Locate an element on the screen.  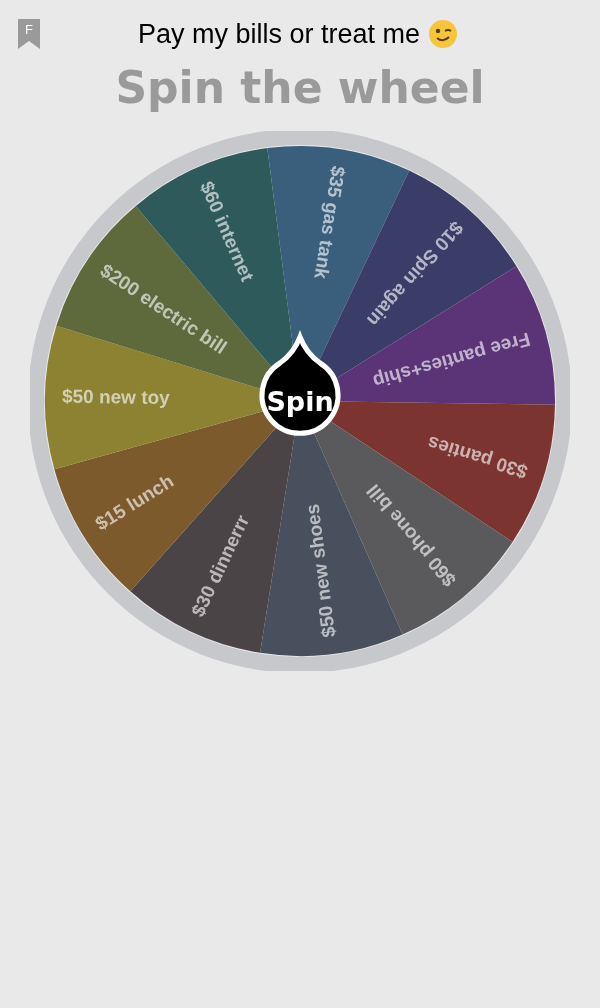
segment-label: $50 new toy is located at coordinates (115, 397).